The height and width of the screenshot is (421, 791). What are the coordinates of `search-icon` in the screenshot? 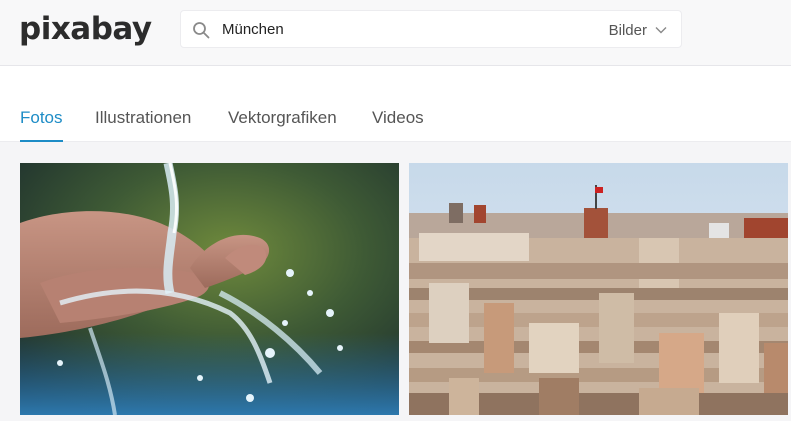 It's located at (201, 30).